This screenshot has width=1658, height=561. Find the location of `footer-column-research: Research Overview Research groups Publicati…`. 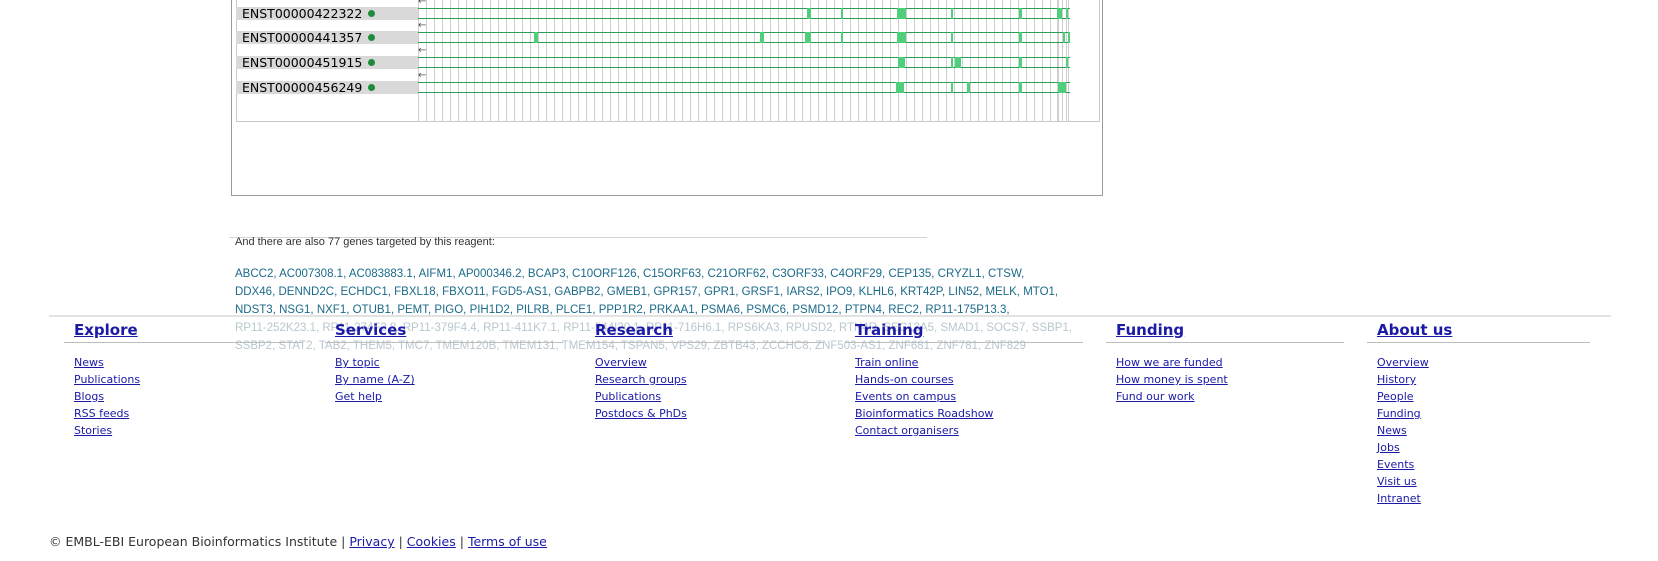

footer-column-research: Research Overview Research groups Publicati… is located at coordinates (705, 369).